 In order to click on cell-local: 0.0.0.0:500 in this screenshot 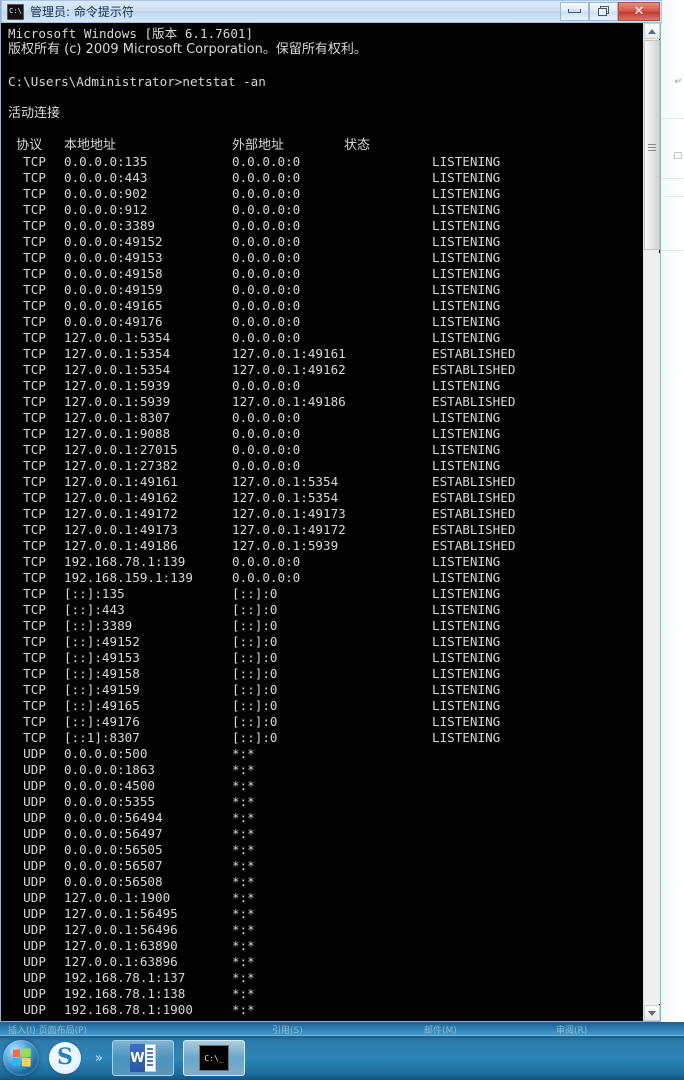, I will do `click(106, 753)`.